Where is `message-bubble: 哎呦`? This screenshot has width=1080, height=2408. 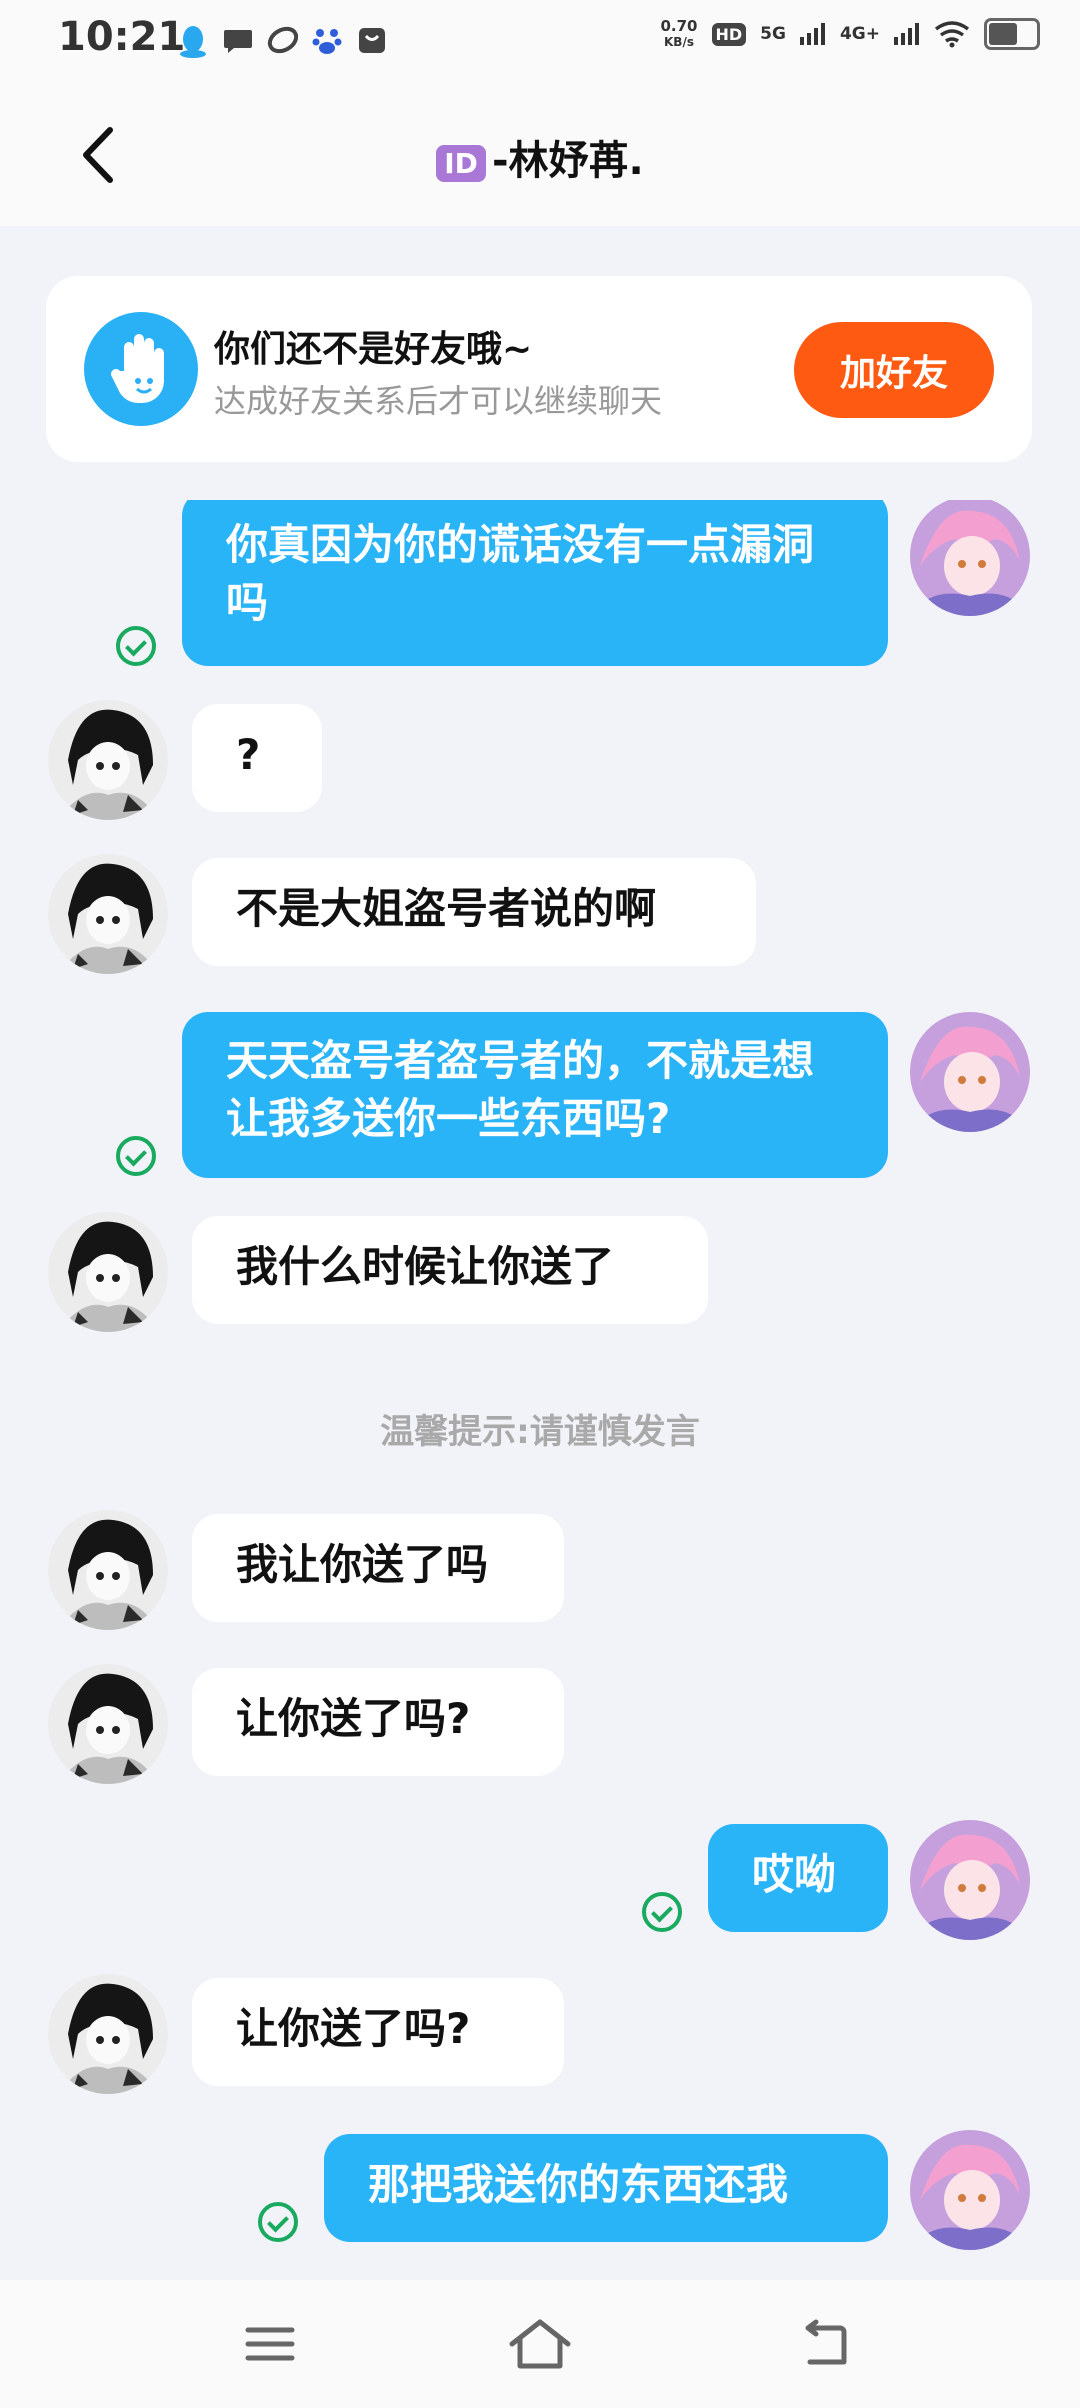
message-bubble: 哎呦 is located at coordinates (798, 1878).